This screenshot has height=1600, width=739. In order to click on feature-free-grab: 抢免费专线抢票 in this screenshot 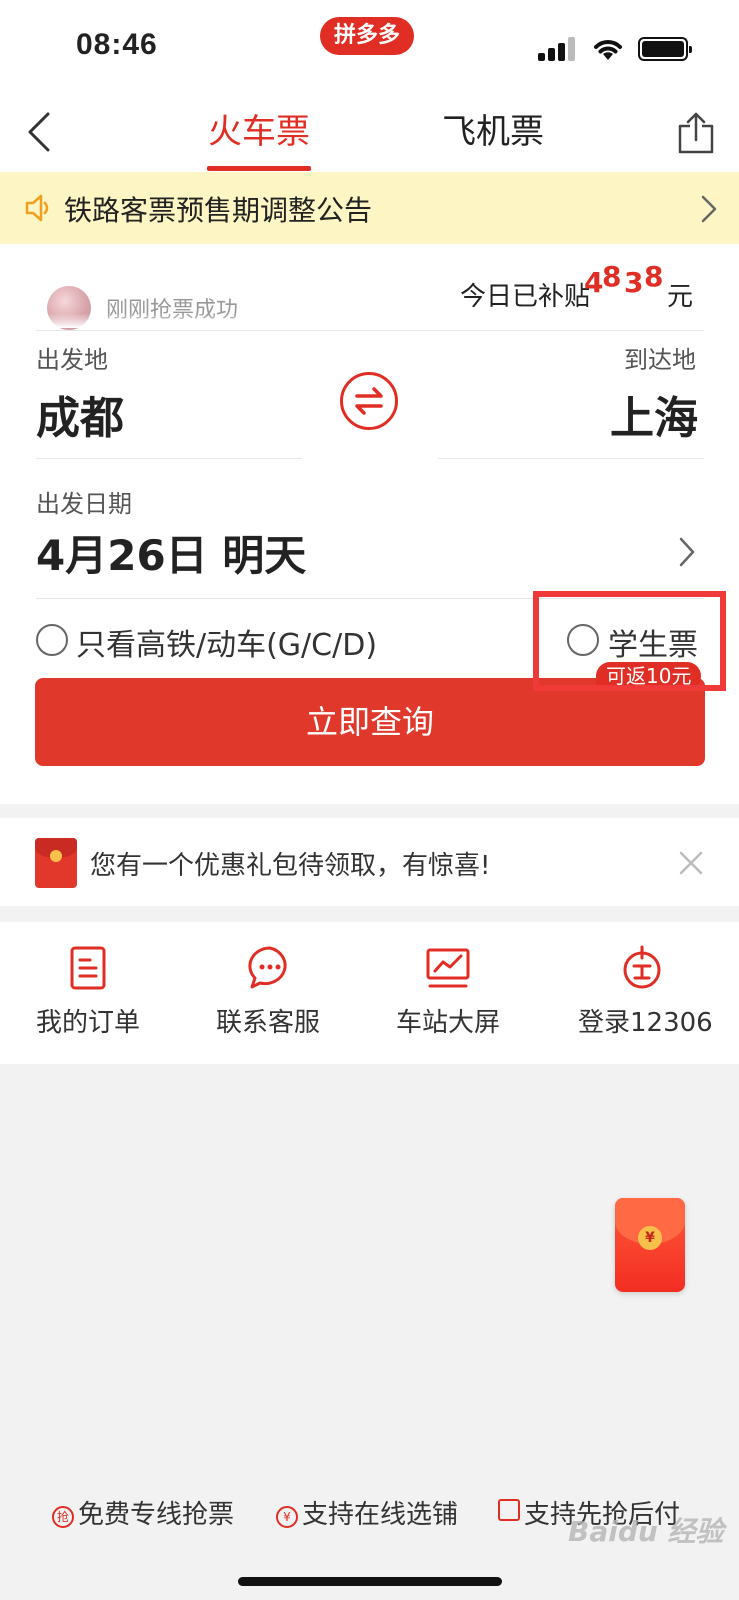, I will do `click(143, 1512)`.